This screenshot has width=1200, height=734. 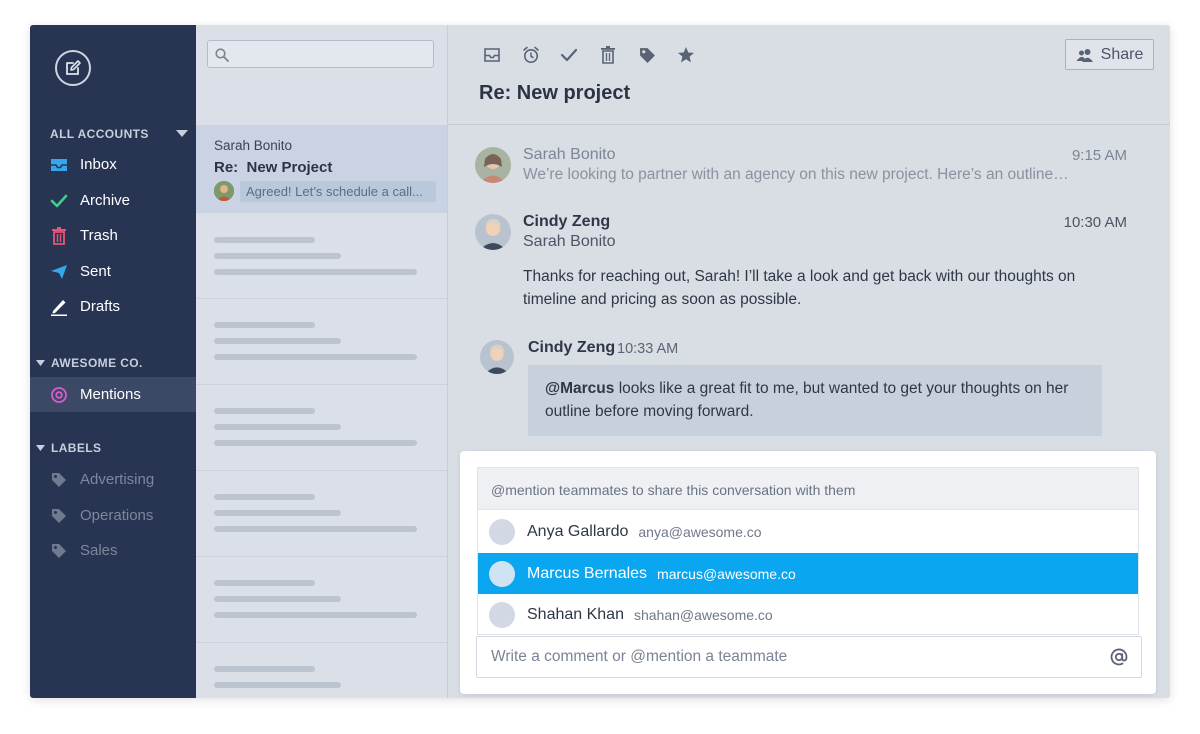 What do you see at coordinates (98, 164) in the screenshot?
I see `sidebar-item-label: Inbox` at bounding box center [98, 164].